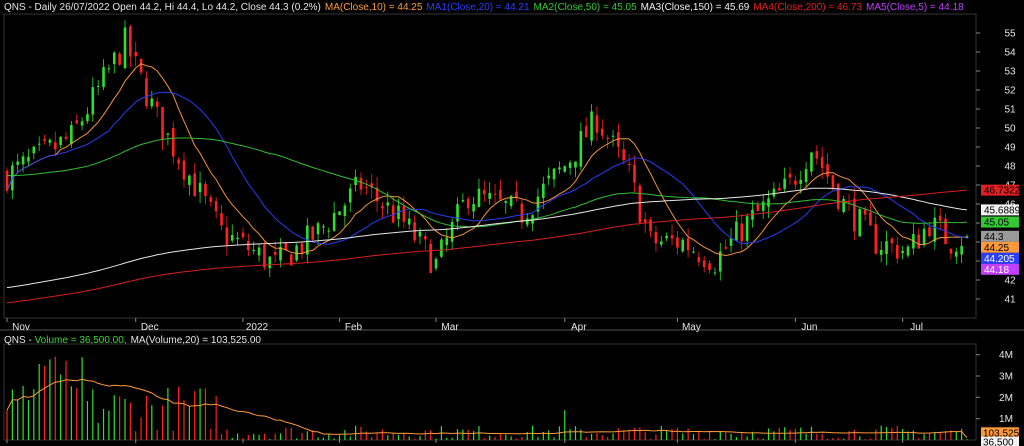 This screenshot has height=446, width=1024. What do you see at coordinates (1006, 377) in the screenshot?
I see `volume-tick-label: 3M` at bounding box center [1006, 377].